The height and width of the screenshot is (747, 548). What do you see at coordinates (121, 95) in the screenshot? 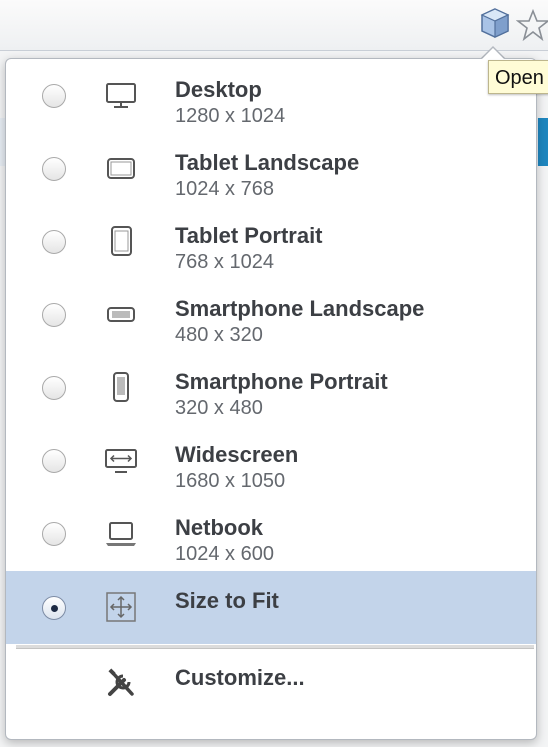
I see `desktop-monitor-icon` at bounding box center [121, 95].